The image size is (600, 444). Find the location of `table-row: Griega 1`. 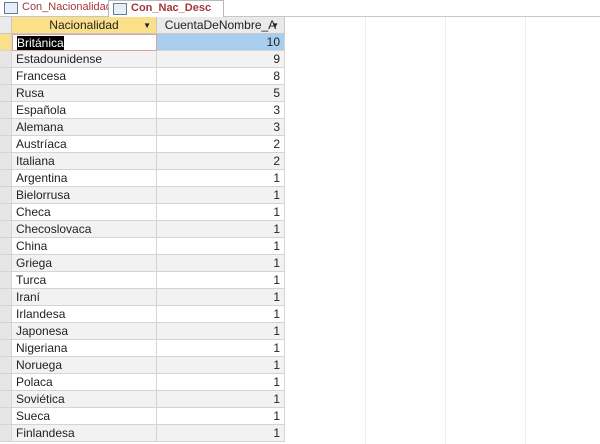

table-row: Griega 1 is located at coordinates (300, 263).